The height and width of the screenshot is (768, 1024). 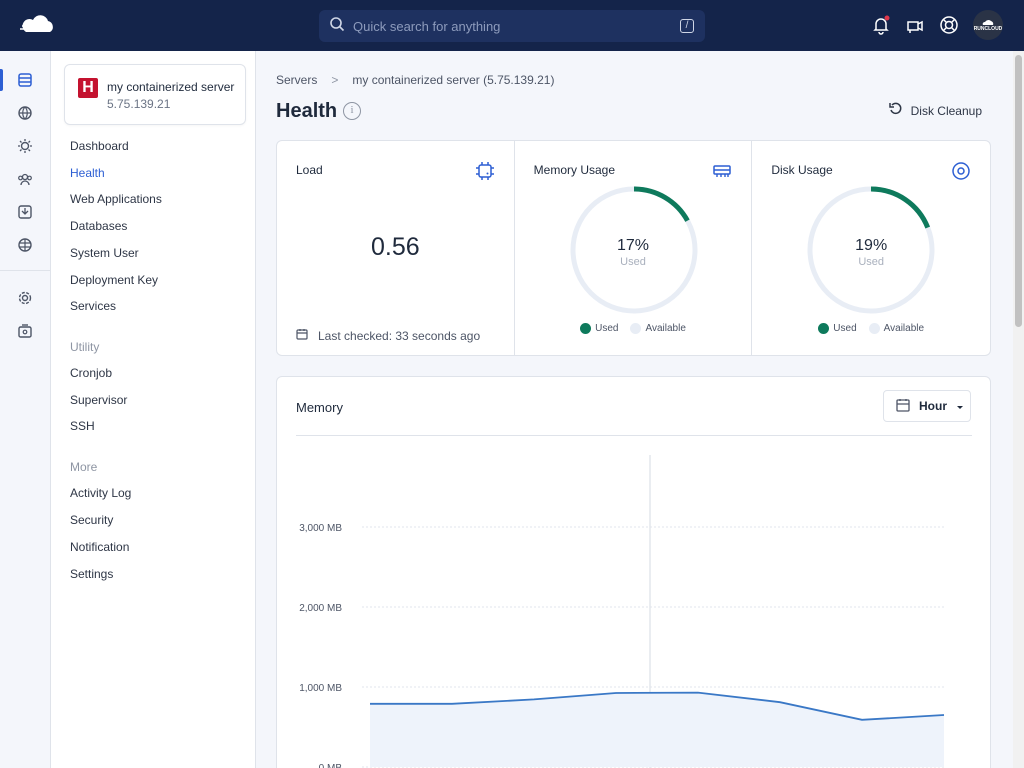 I want to click on nav-item-activity-log: Activity Log, so click(x=100, y=493).